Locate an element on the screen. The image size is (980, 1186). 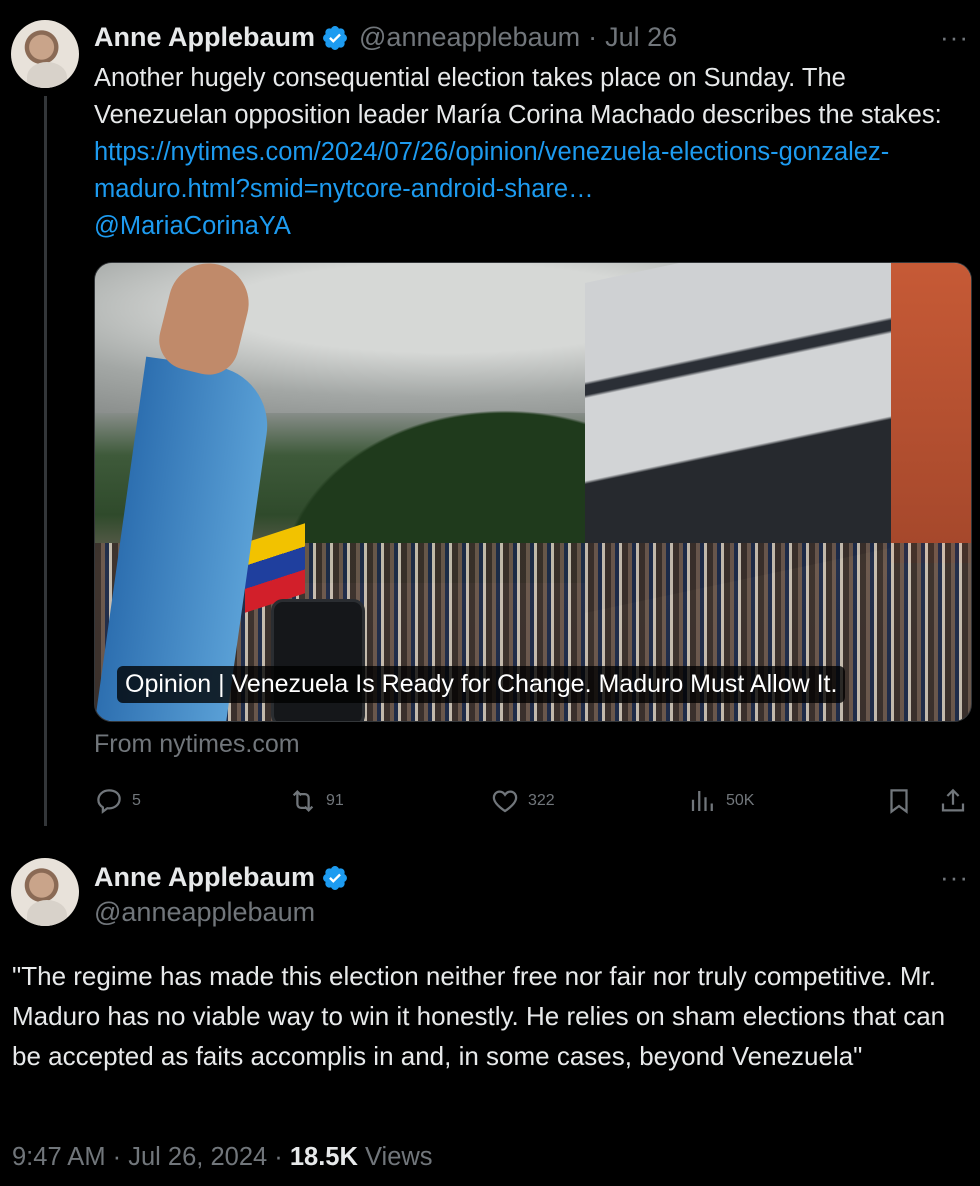
tweet-time: 9:47 AM is located at coordinates (59, 1157).